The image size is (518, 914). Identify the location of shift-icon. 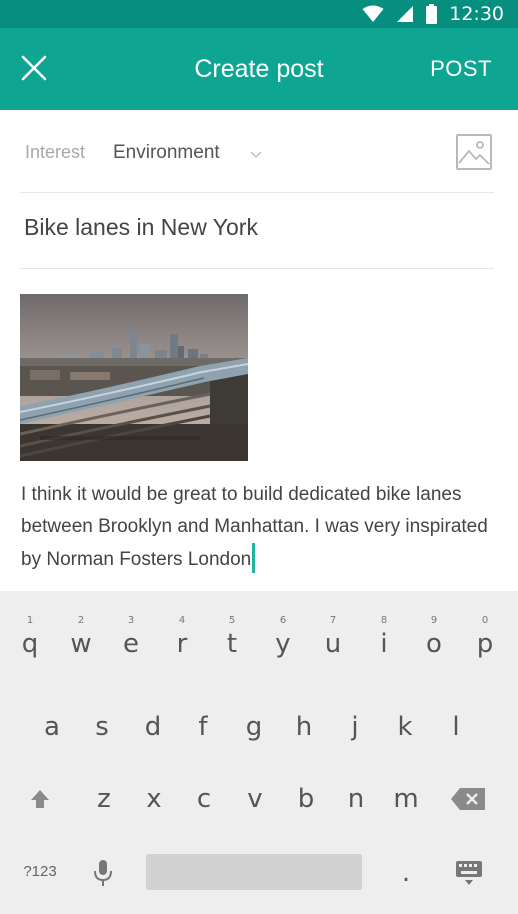
(40, 799).